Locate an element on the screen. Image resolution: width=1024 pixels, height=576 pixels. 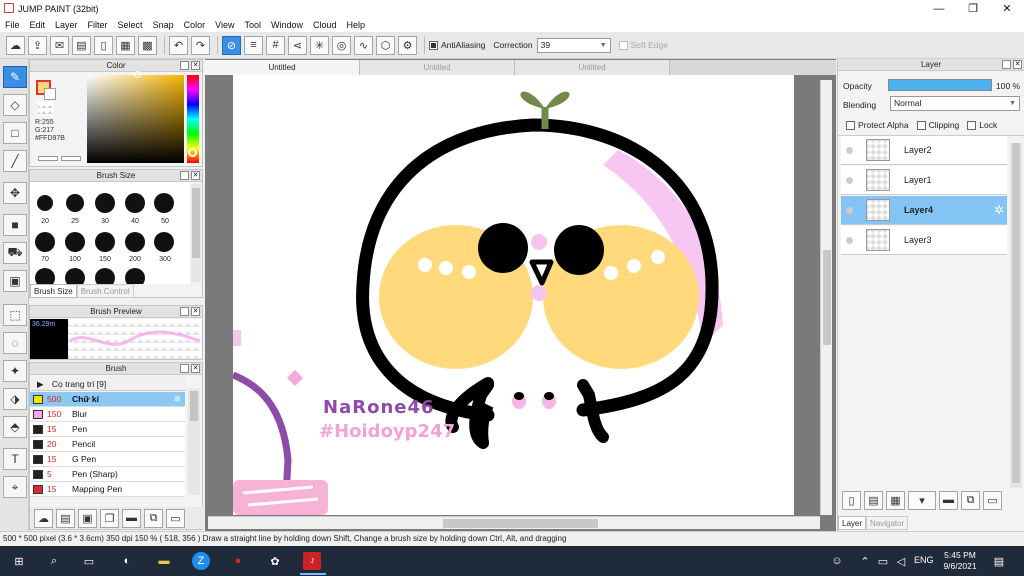
maximize-button: ❐ is located at coordinates (973, 8).